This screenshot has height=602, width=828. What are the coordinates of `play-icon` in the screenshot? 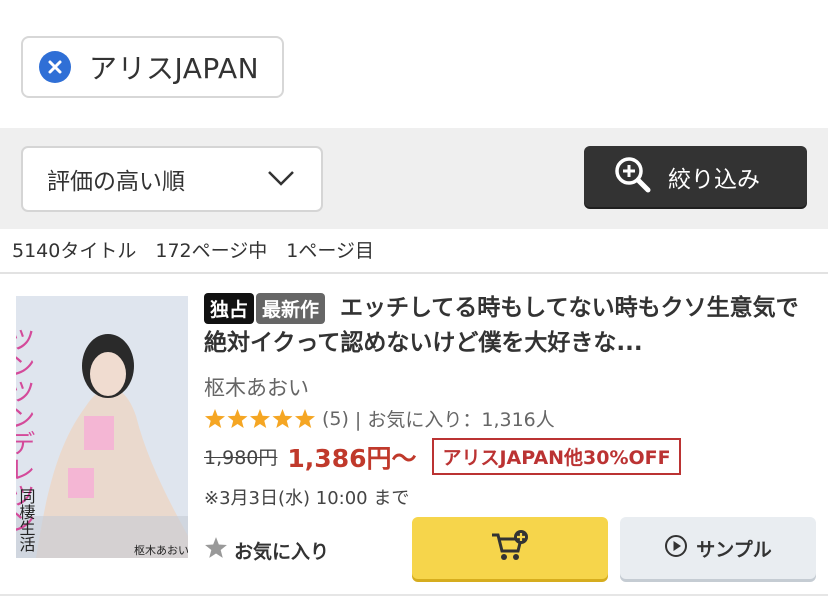 It's located at (676, 548).